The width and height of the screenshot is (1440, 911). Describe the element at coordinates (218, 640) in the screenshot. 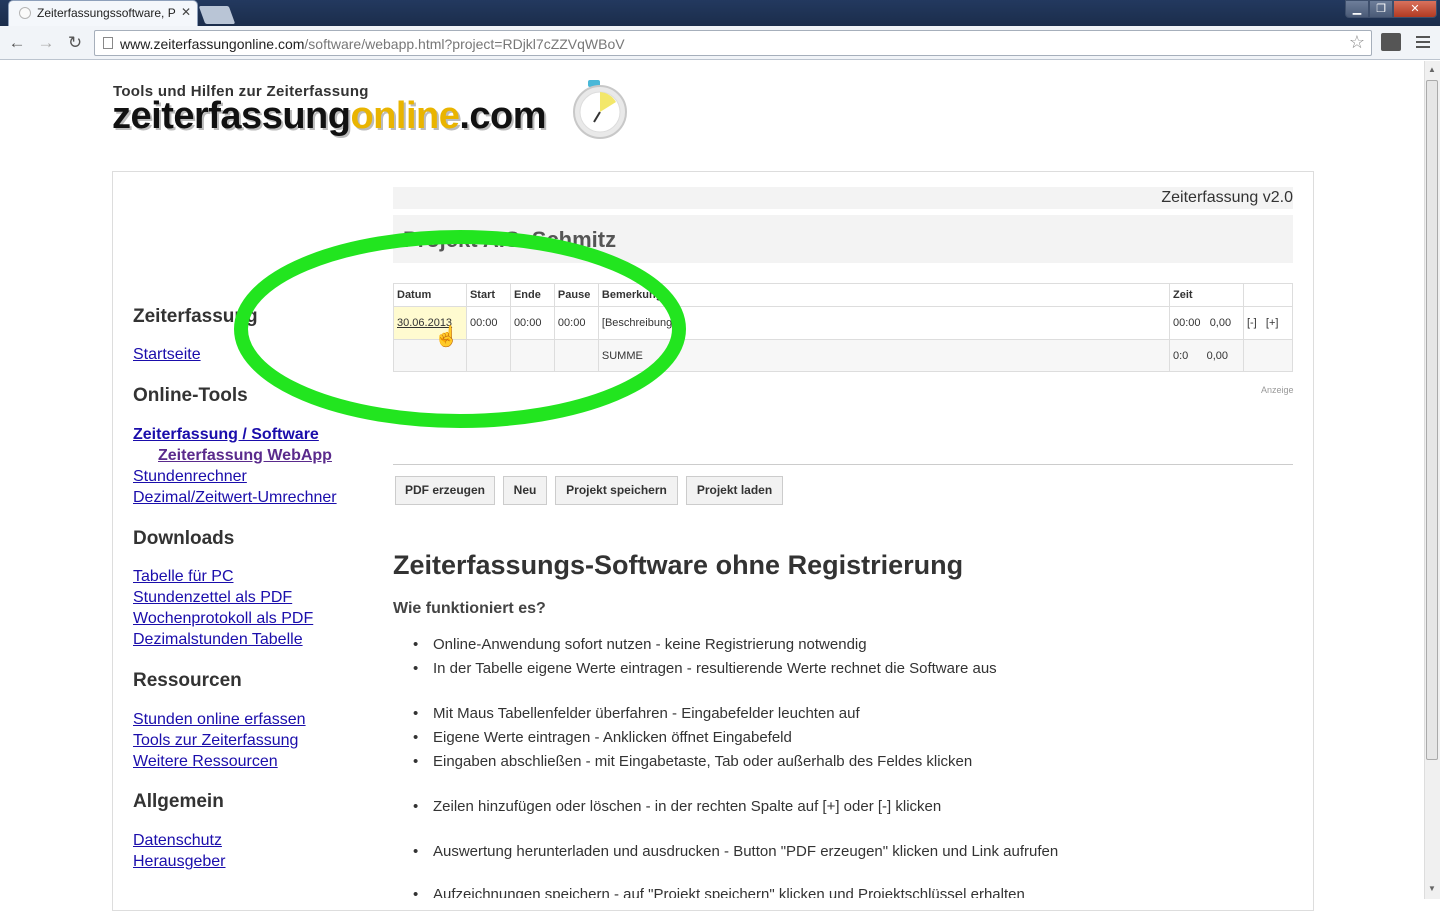

I see `sidebar-link-dezimalstunden-tabelle: Dezimalstunden Tabelle` at that location.